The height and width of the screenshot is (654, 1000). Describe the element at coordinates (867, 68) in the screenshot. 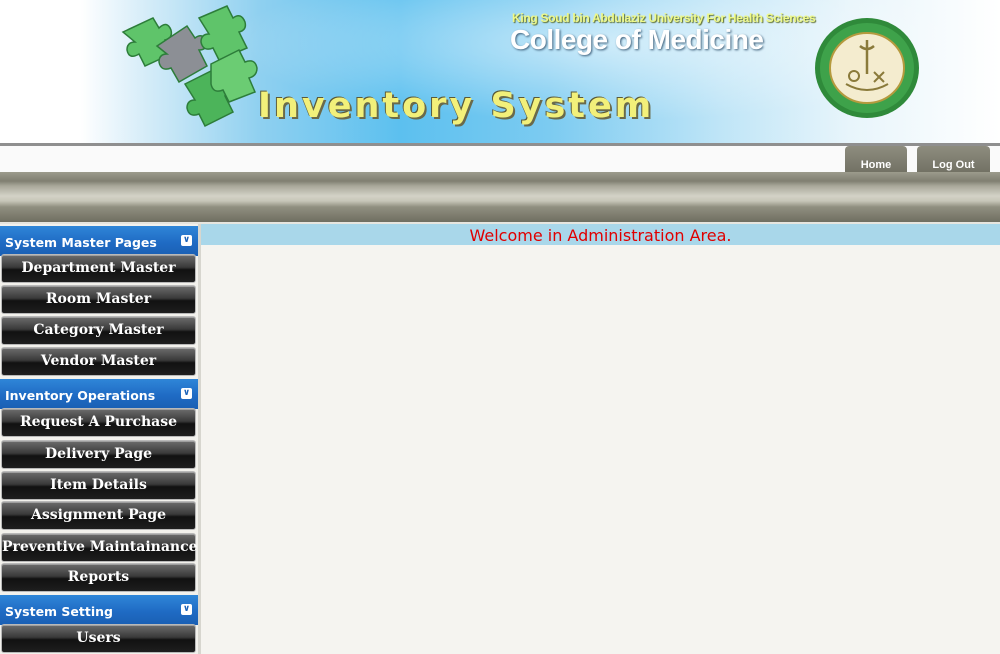

I see `university-seal-icon` at that location.